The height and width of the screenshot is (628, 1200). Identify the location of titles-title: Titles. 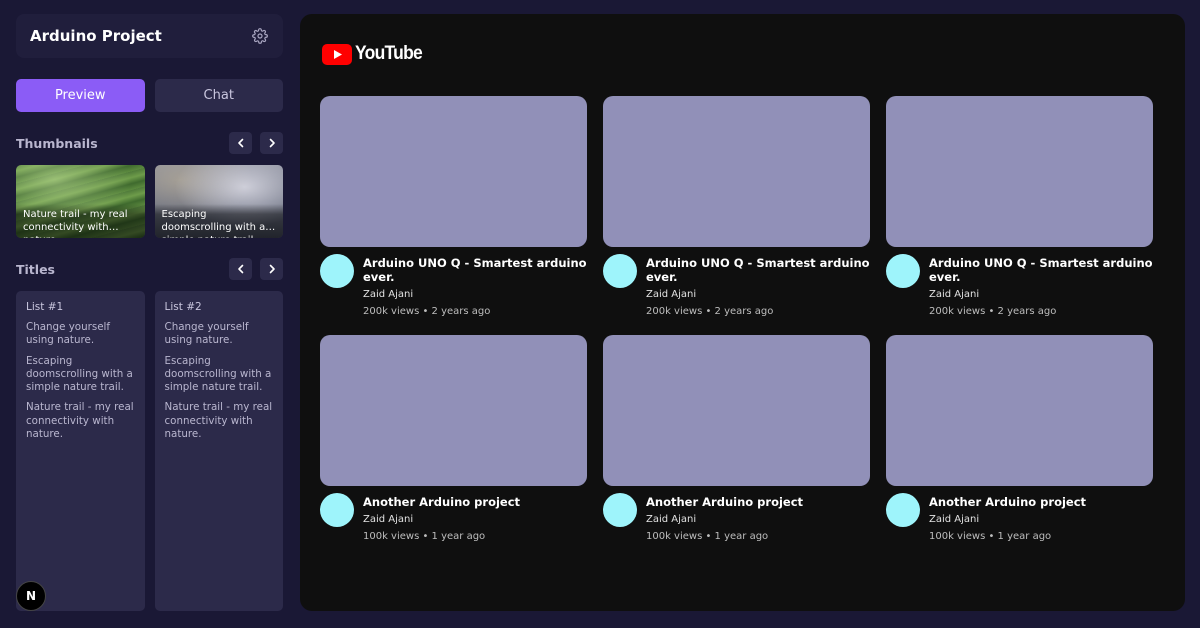
(35, 269).